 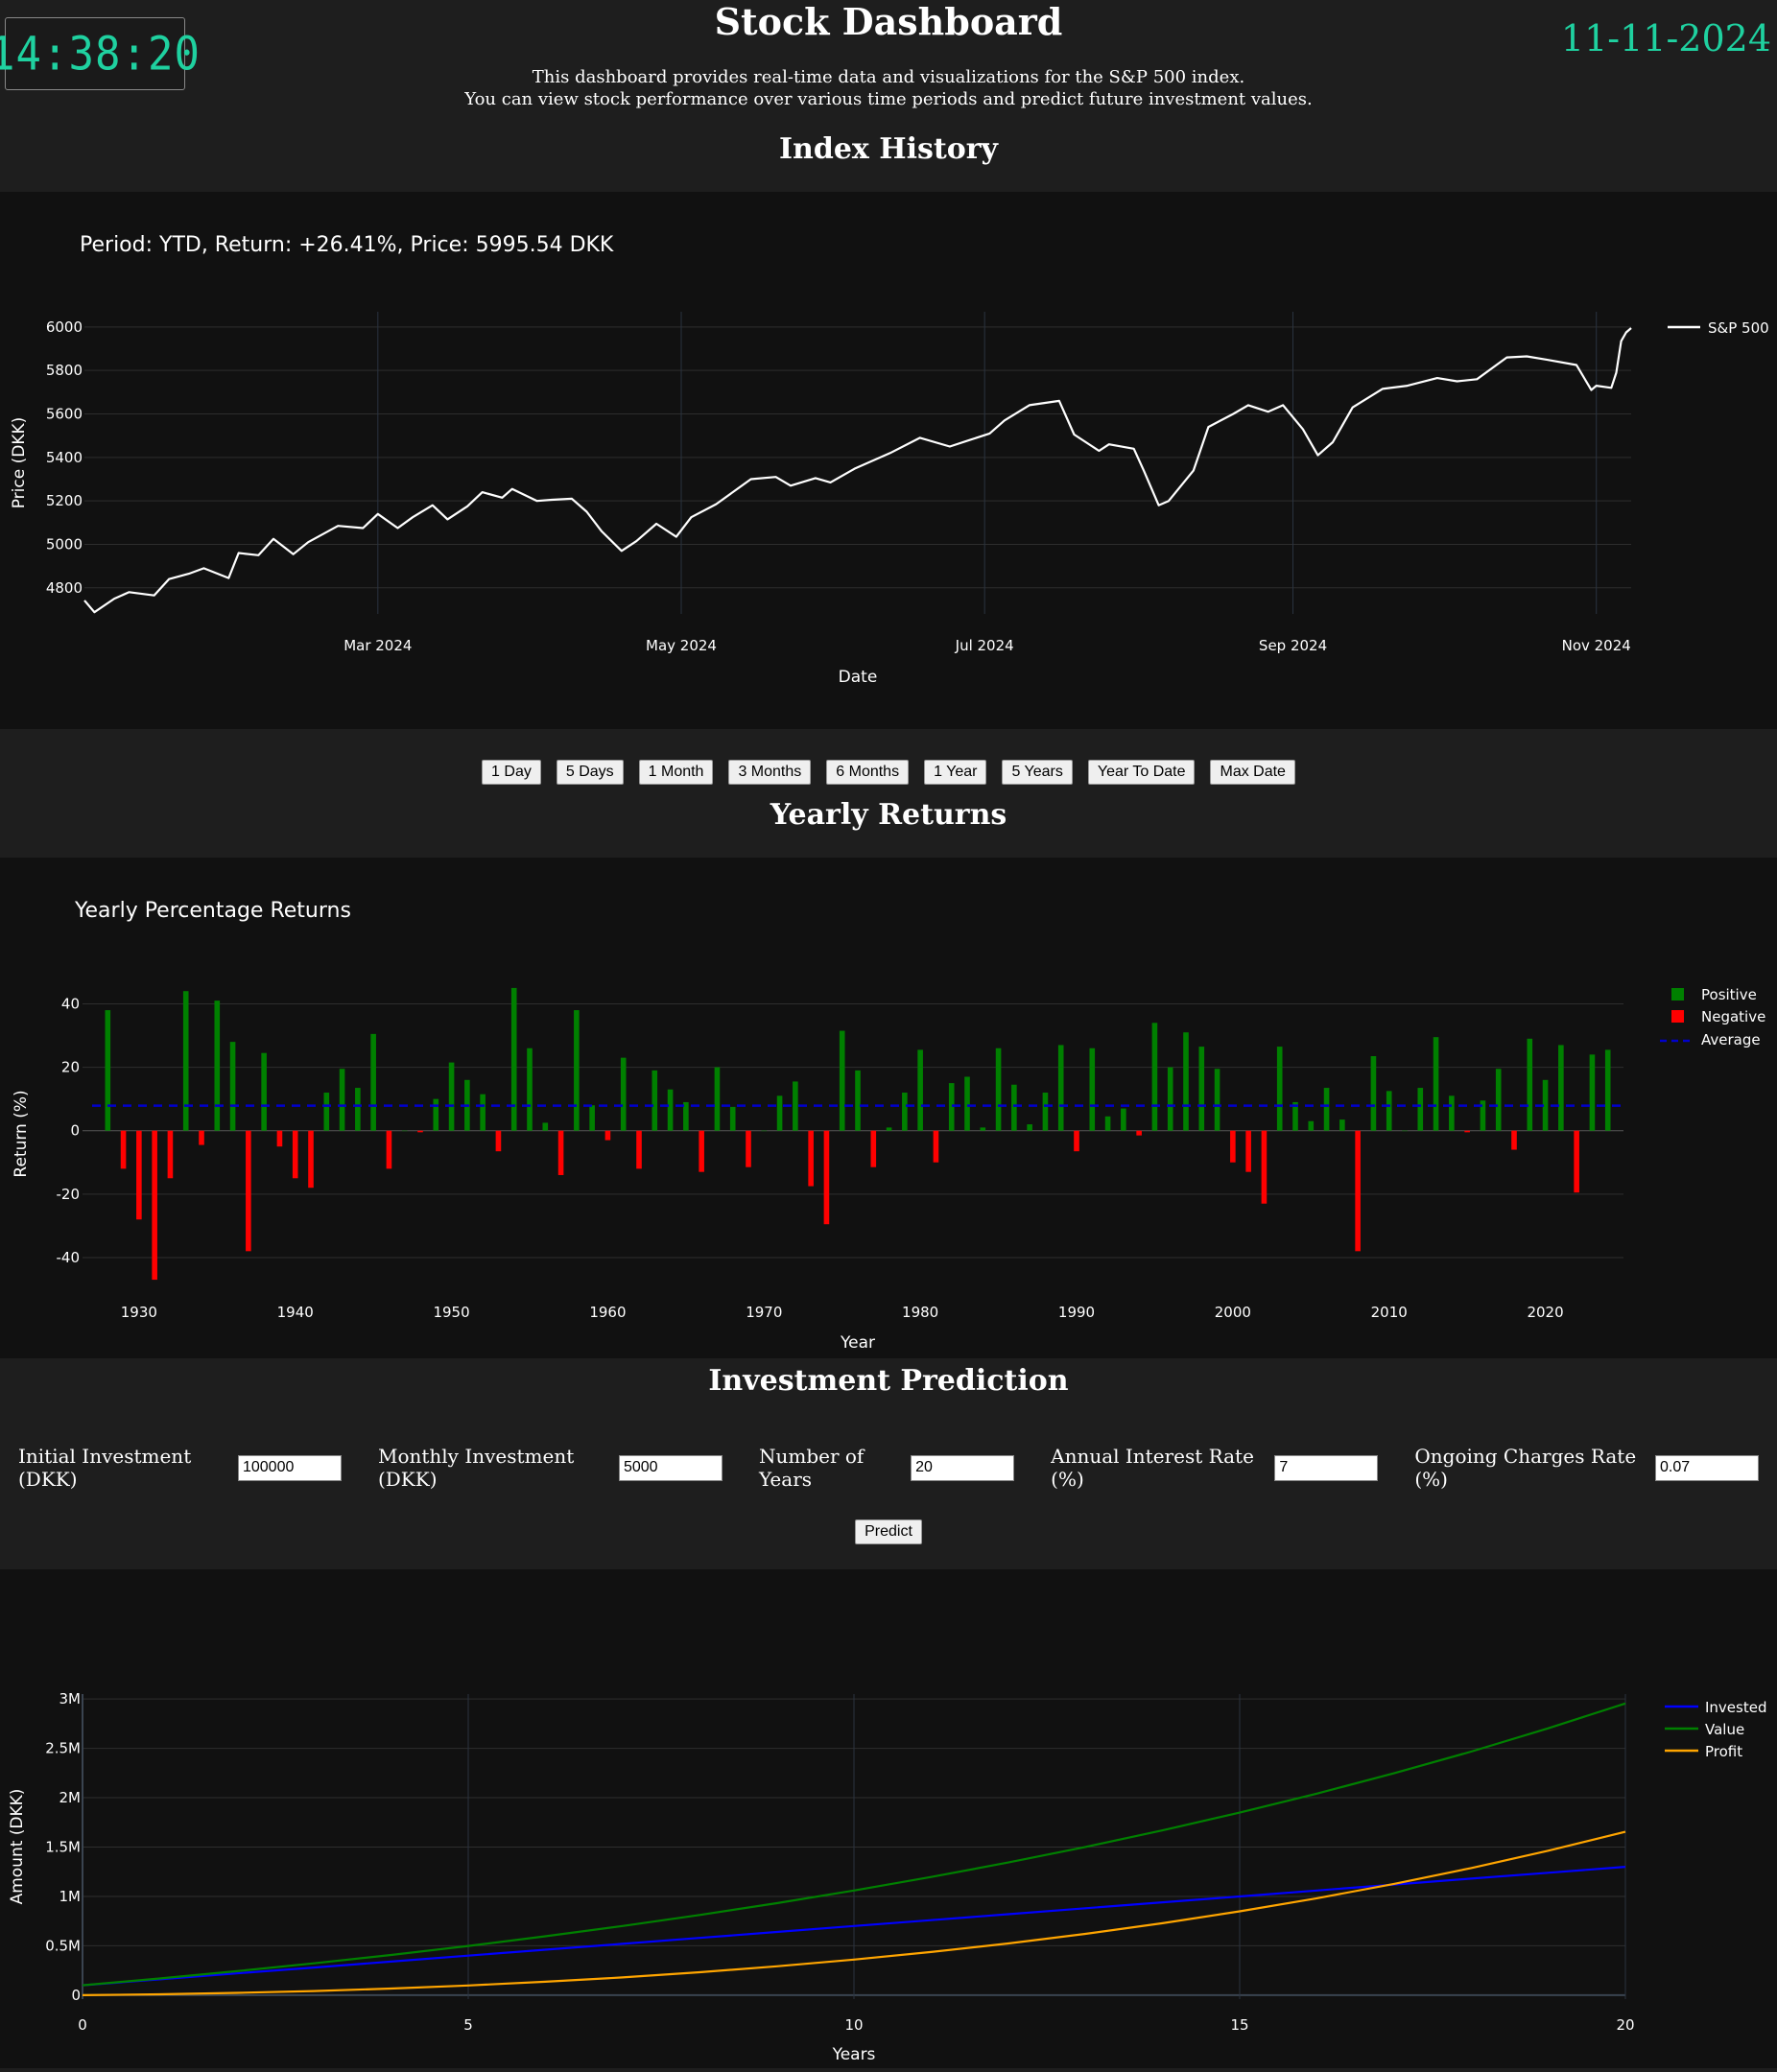 I want to click on bar-year-1950, so click(x=451, y=1096).